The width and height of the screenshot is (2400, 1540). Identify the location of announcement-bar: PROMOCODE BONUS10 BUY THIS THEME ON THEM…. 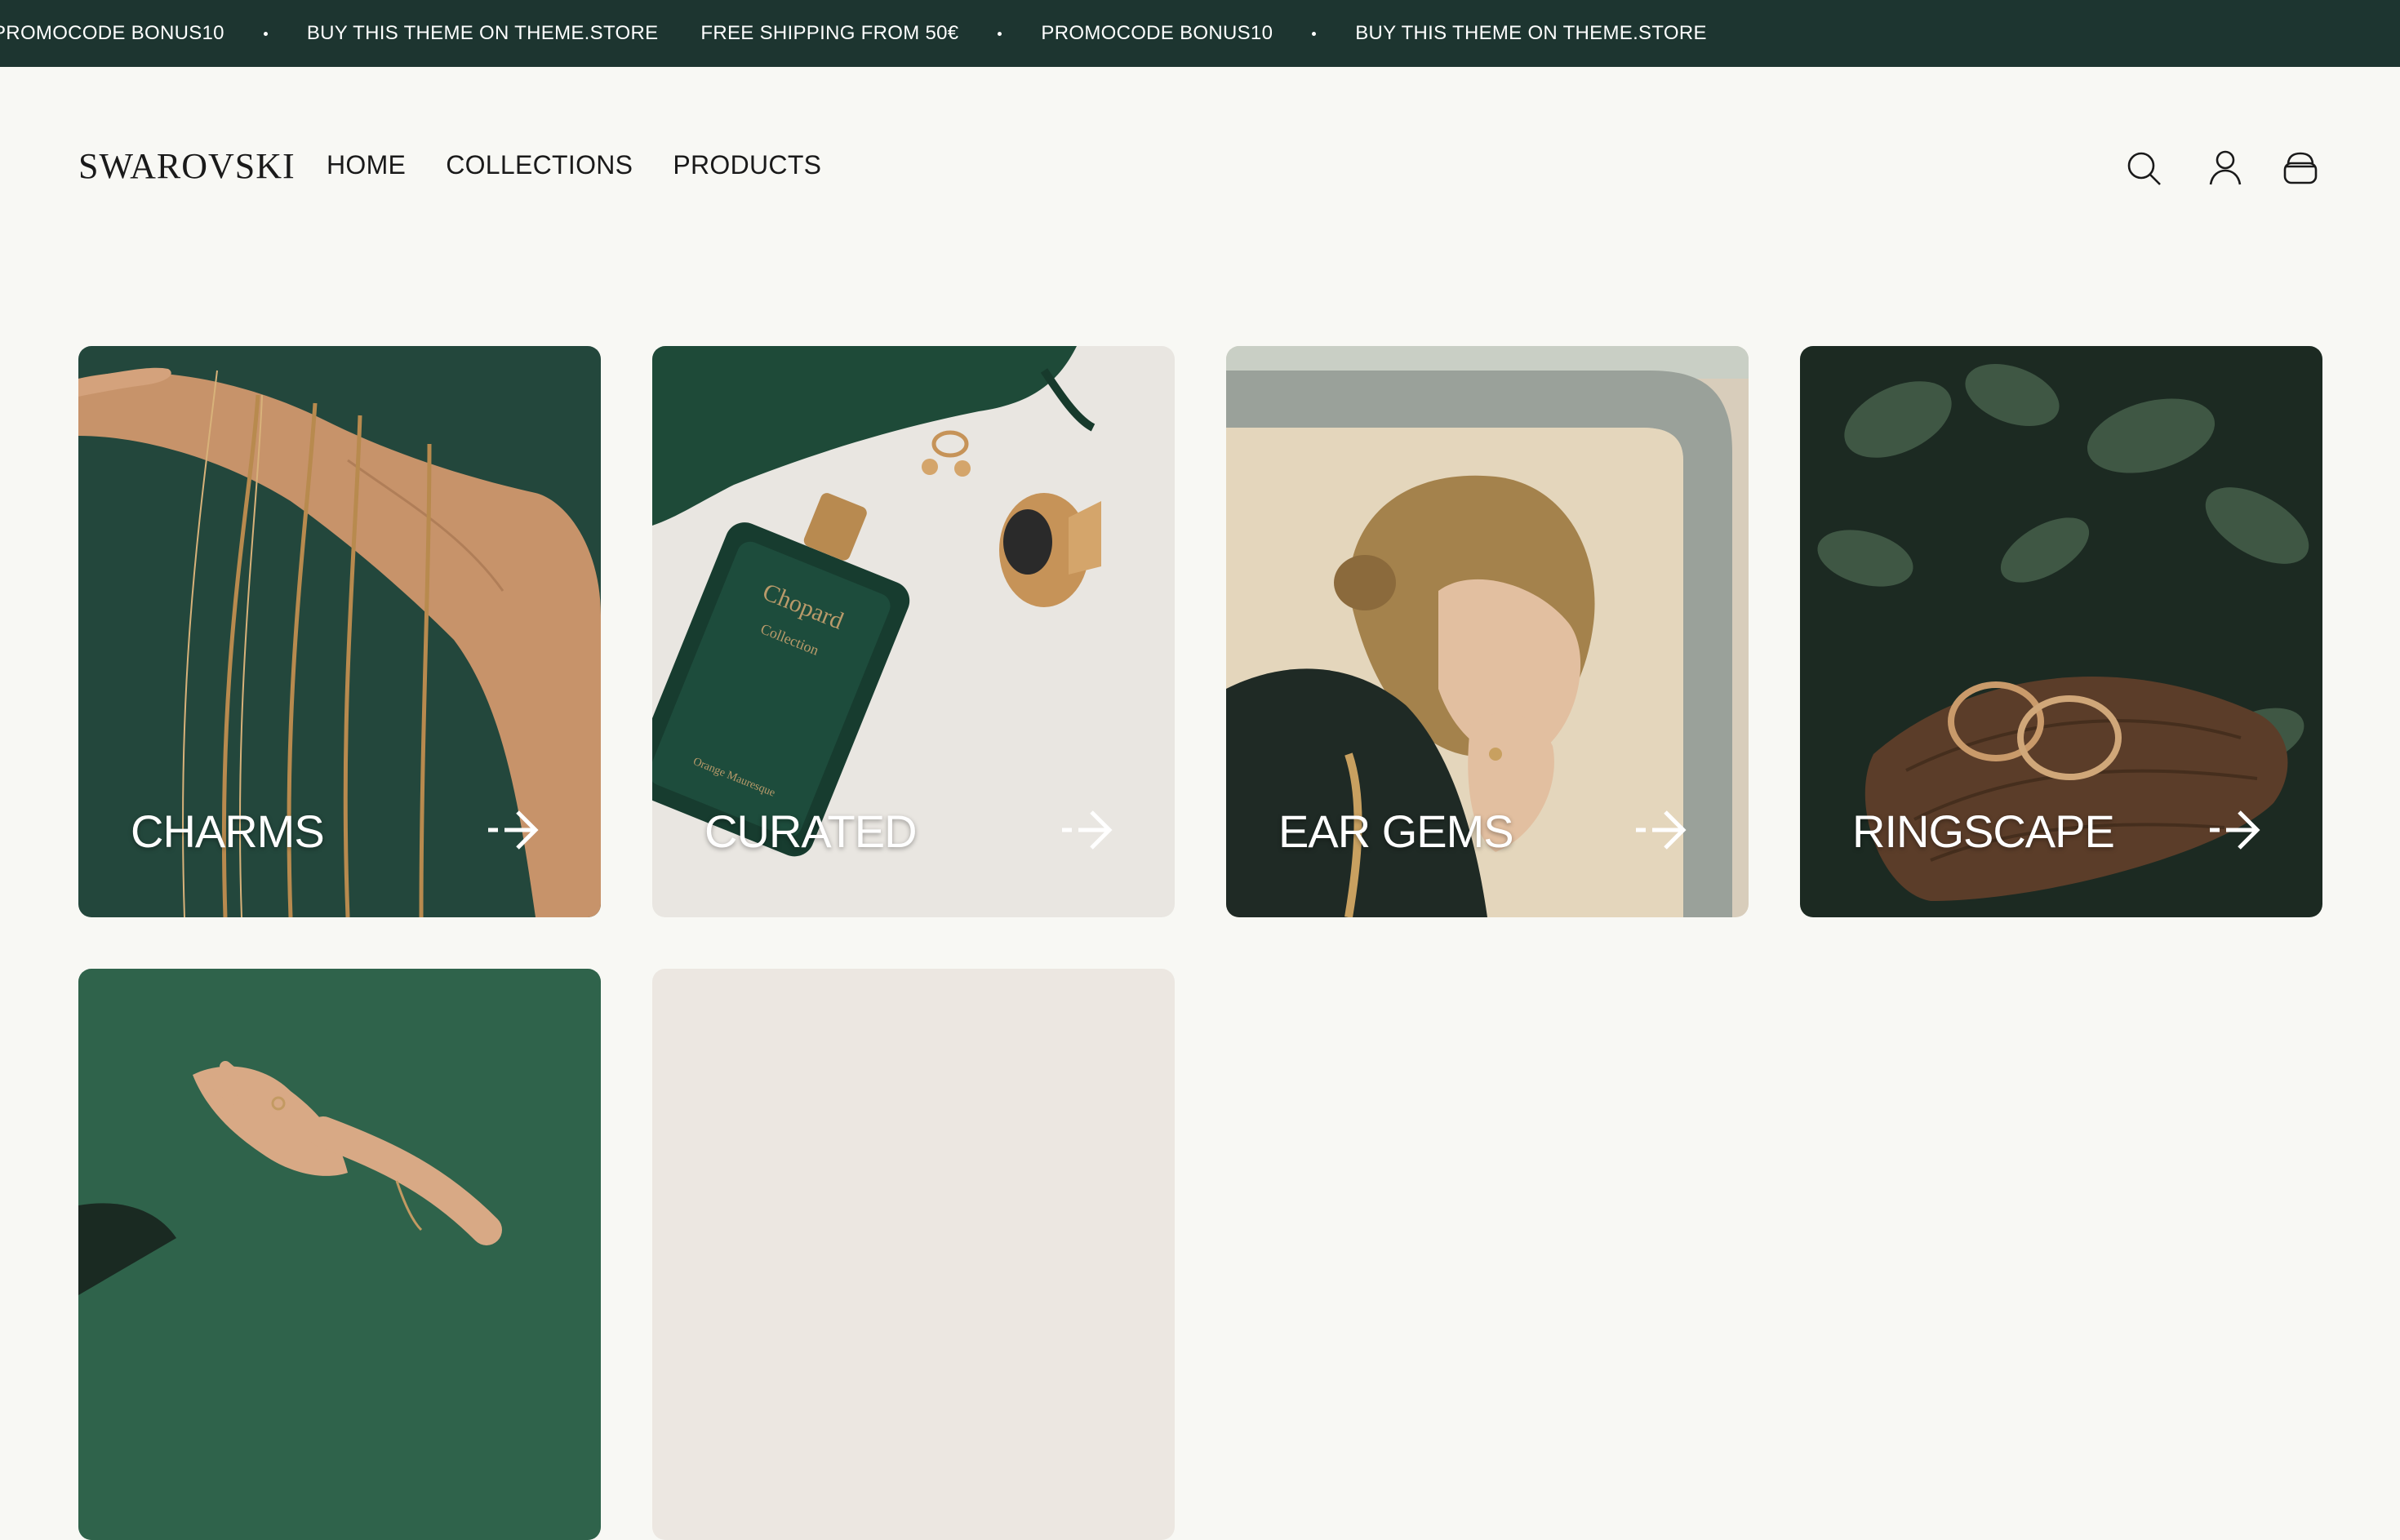
(1200, 33).